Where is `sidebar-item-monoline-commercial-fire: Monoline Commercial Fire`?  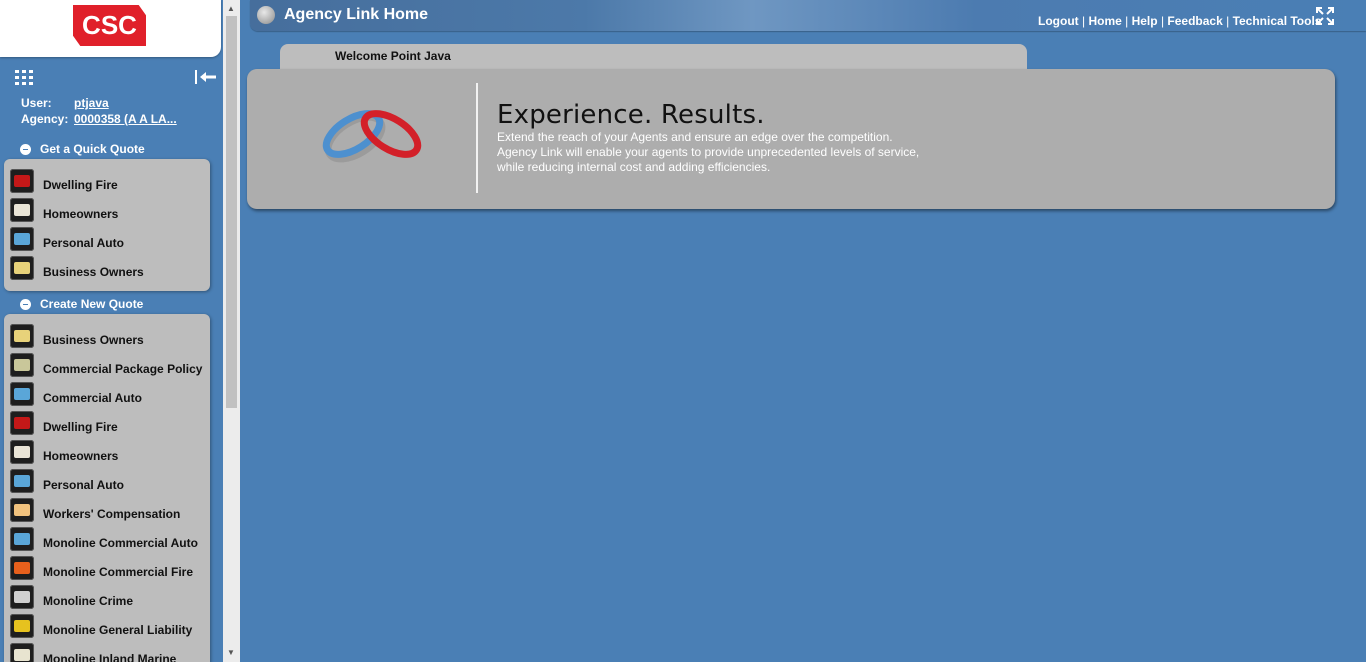
sidebar-item-monoline-commercial-fire: Monoline Commercial Fire is located at coordinates (101, 567).